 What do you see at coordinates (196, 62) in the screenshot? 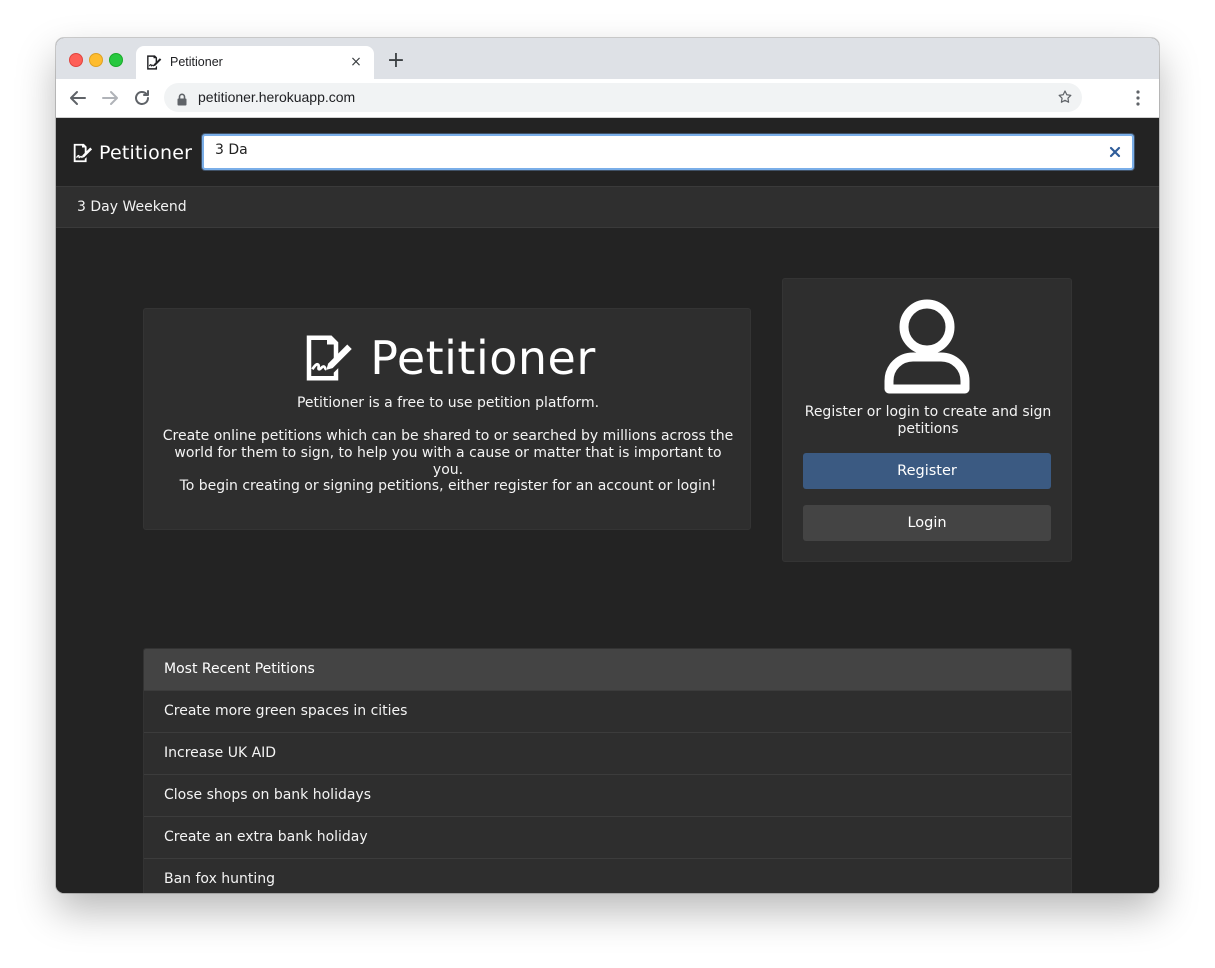
I see `tab-title: Petitioner` at bounding box center [196, 62].